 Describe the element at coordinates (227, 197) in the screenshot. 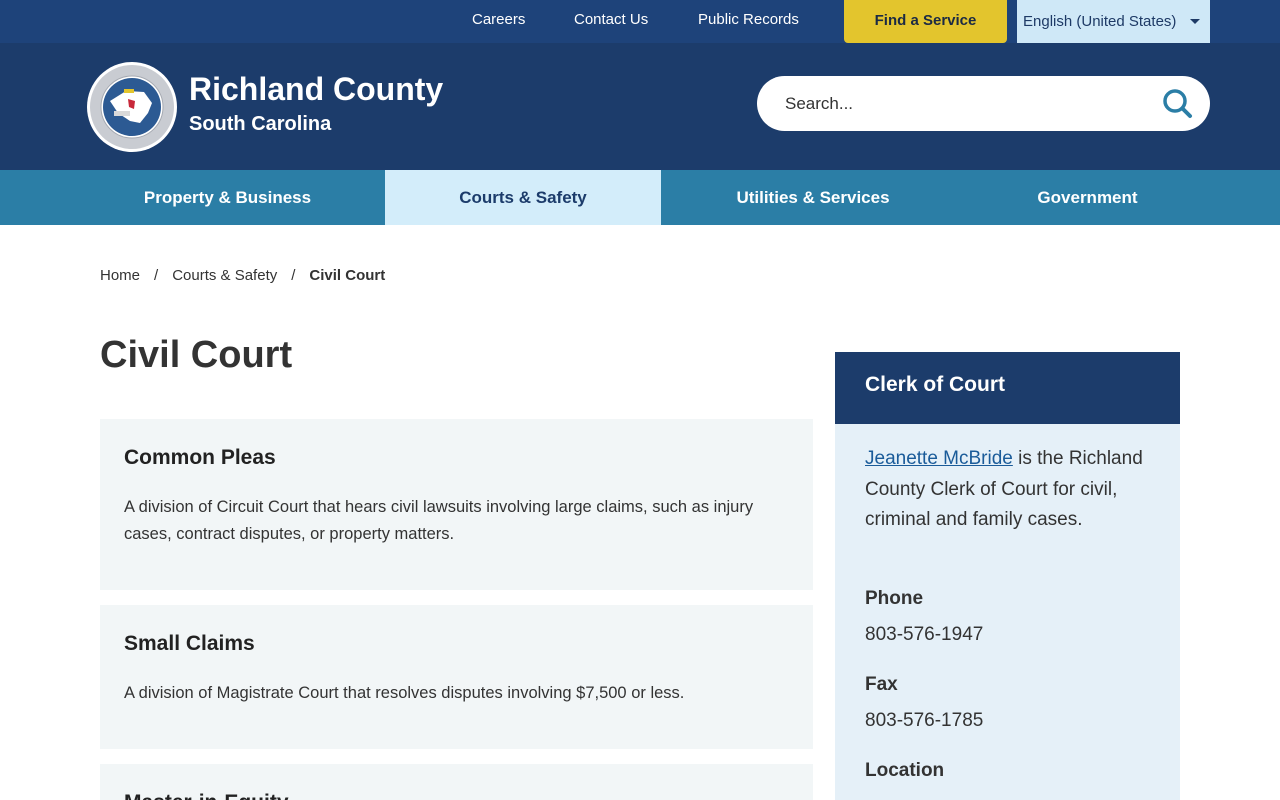

I see `nav-property-business: Property & Business` at that location.